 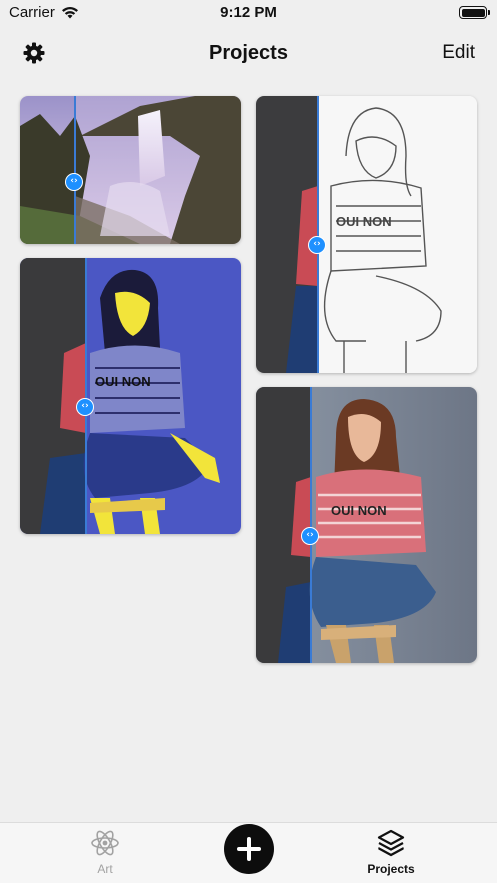 I want to click on project-card-waterfall: ‹›, so click(x=130, y=170).